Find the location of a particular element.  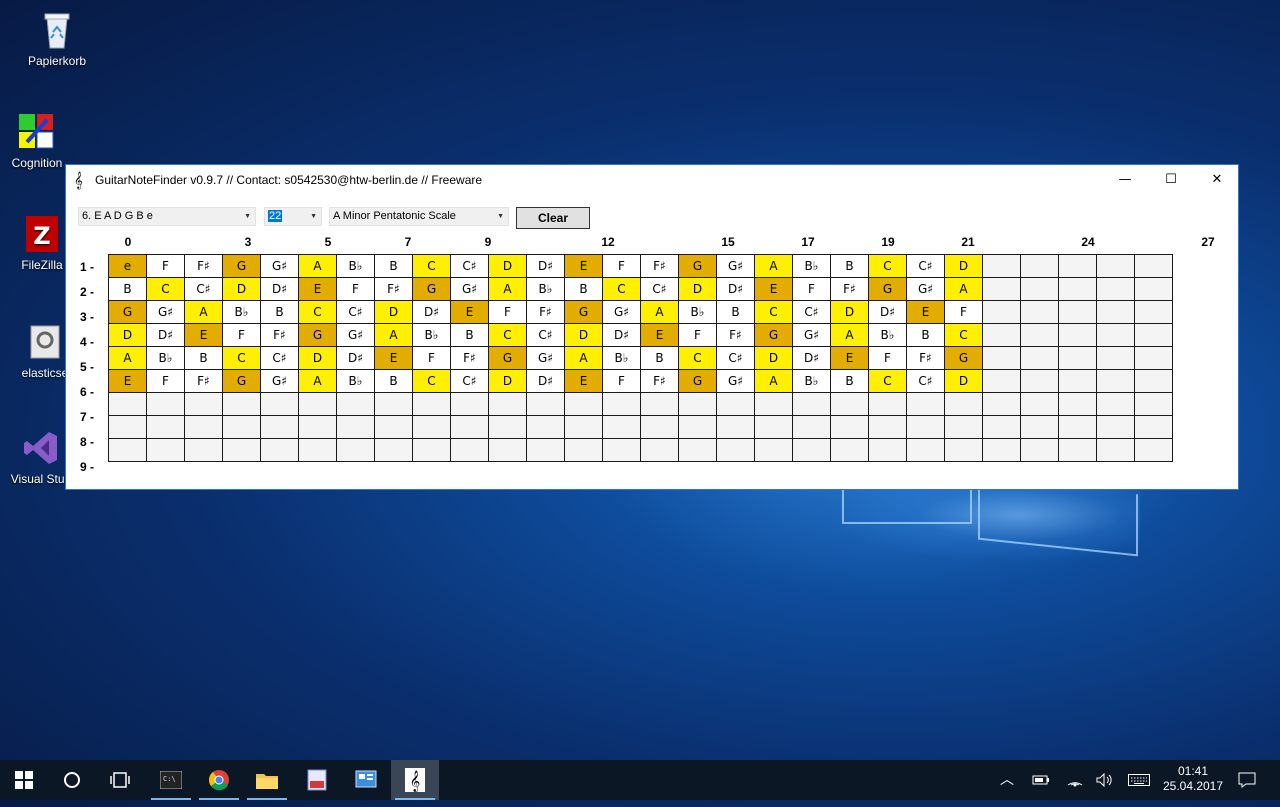

taskbar-clock: 01:41 25.04.2017 is located at coordinates (1193, 779).